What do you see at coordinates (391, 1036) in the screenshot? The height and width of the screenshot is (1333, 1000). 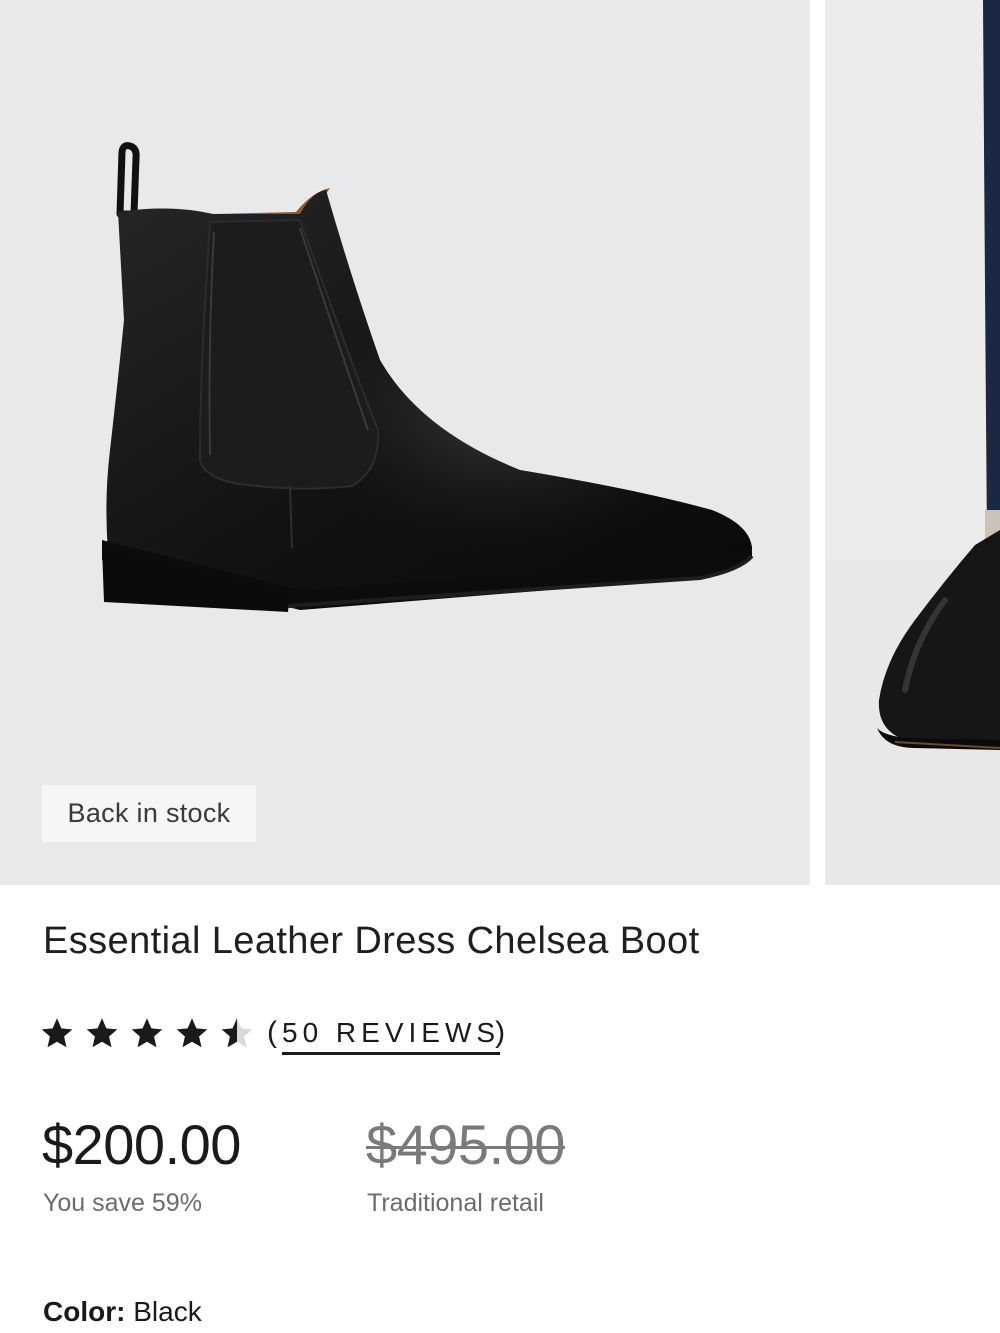 I see `reviews-count: 50 REVIEWS` at bounding box center [391, 1036].